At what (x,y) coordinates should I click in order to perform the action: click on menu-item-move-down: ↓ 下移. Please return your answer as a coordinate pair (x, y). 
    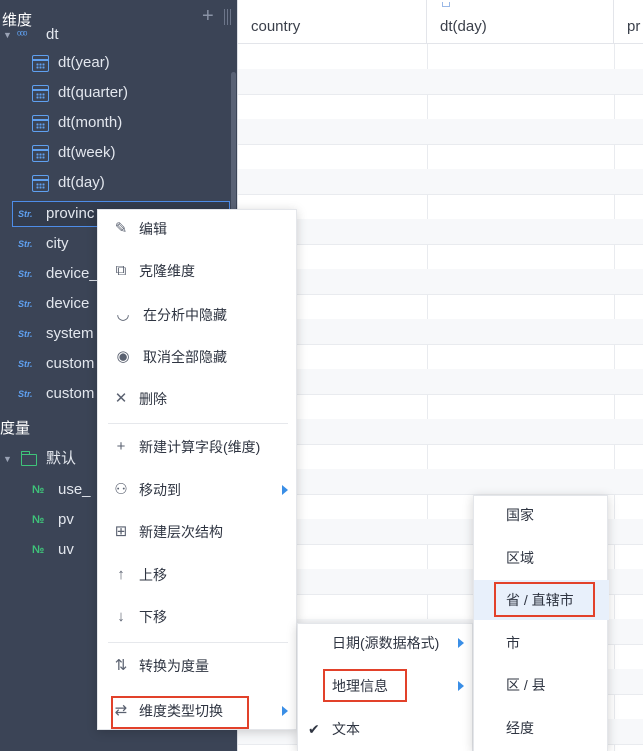
    Looking at the image, I should click on (198, 617).